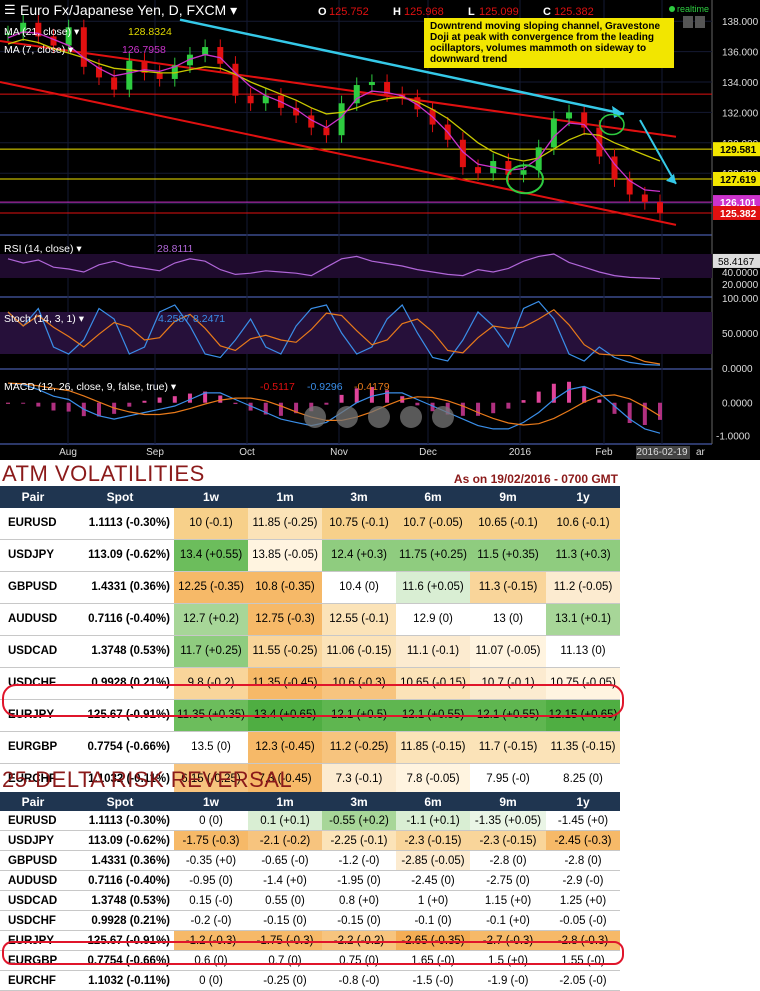 The width and height of the screenshot is (760, 991). I want to click on value-cell: -1.1 (+0.1), so click(433, 821).